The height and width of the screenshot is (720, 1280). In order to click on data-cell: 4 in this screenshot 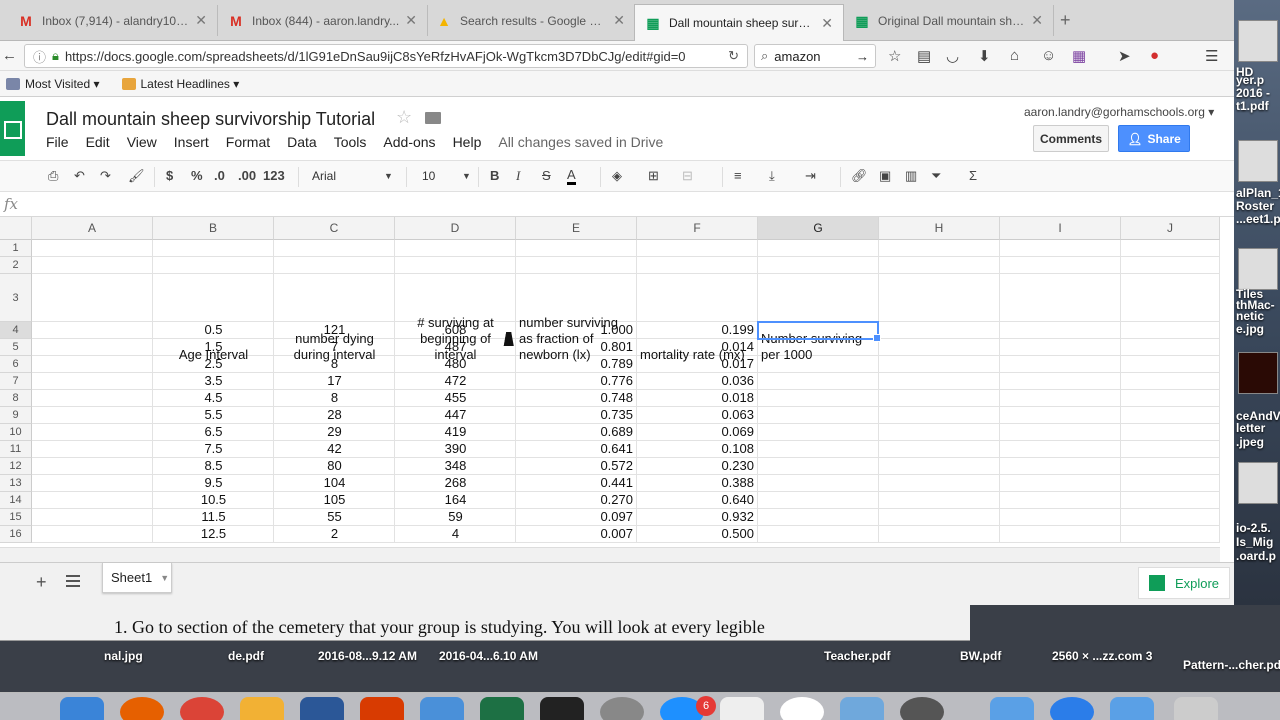, I will do `click(455, 534)`.